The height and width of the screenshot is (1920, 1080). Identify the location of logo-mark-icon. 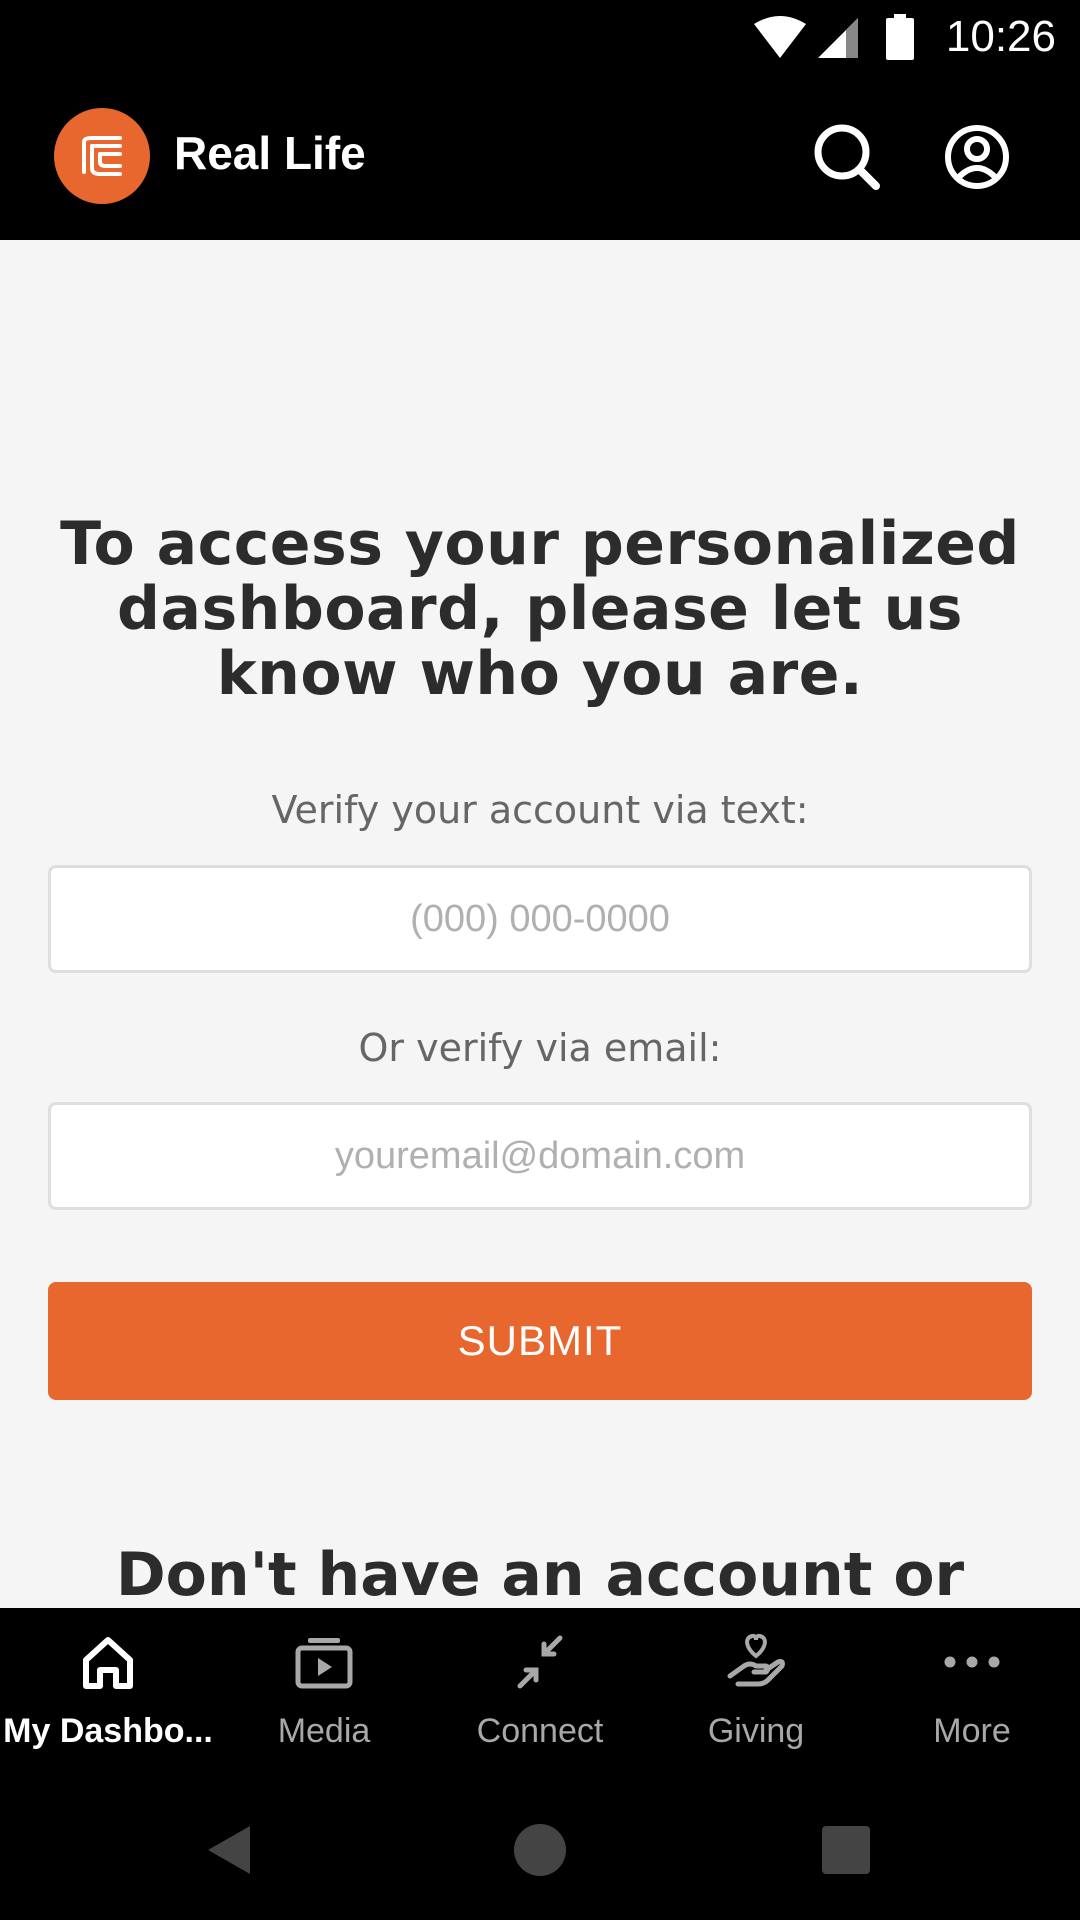
(102, 156).